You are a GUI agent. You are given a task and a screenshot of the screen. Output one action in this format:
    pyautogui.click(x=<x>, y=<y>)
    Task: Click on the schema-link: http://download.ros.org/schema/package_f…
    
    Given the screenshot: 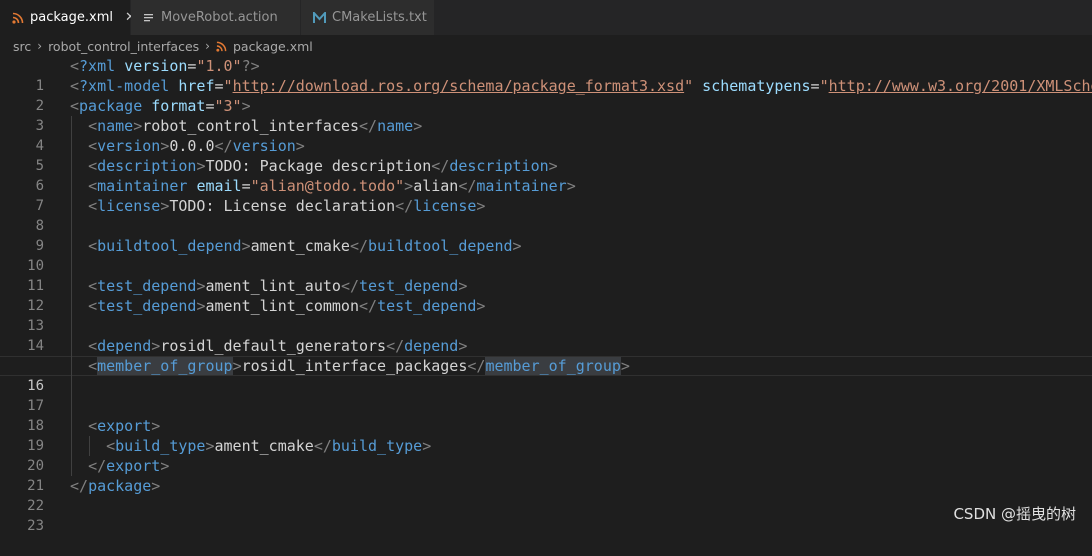 What is the action you would take?
    pyautogui.click(x=459, y=86)
    